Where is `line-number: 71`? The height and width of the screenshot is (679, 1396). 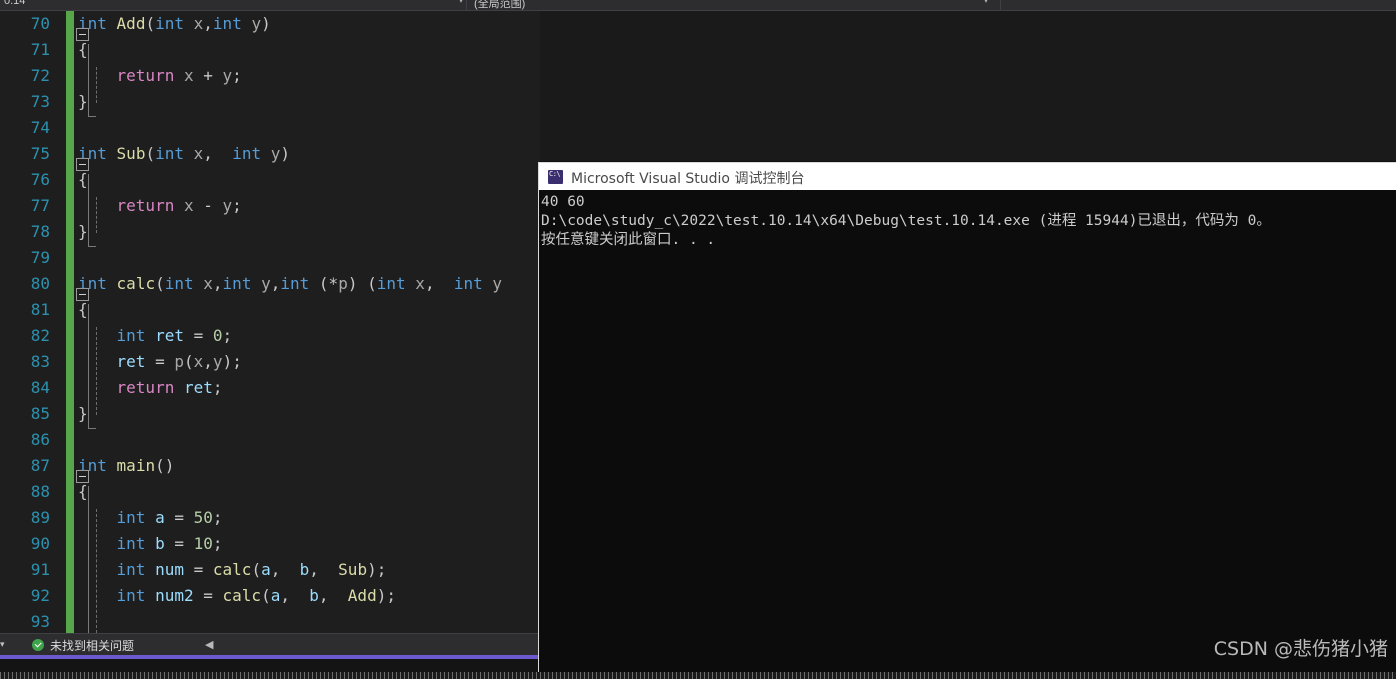 line-number: 71 is located at coordinates (40, 49).